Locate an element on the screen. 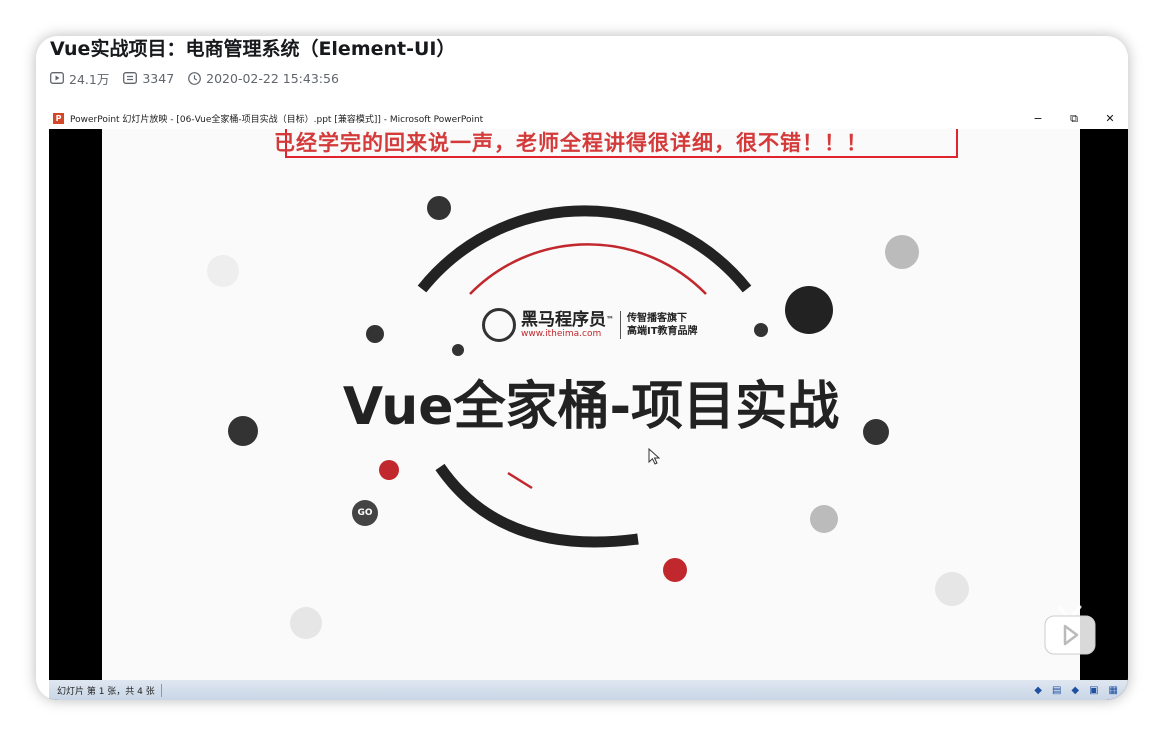 The width and height of the screenshot is (1164, 736). powerpoint-statusbar: 幻灯片 第 1 张，共 4 张 ◆ ▤ ◆ ▣ ▦ is located at coordinates (588, 690).